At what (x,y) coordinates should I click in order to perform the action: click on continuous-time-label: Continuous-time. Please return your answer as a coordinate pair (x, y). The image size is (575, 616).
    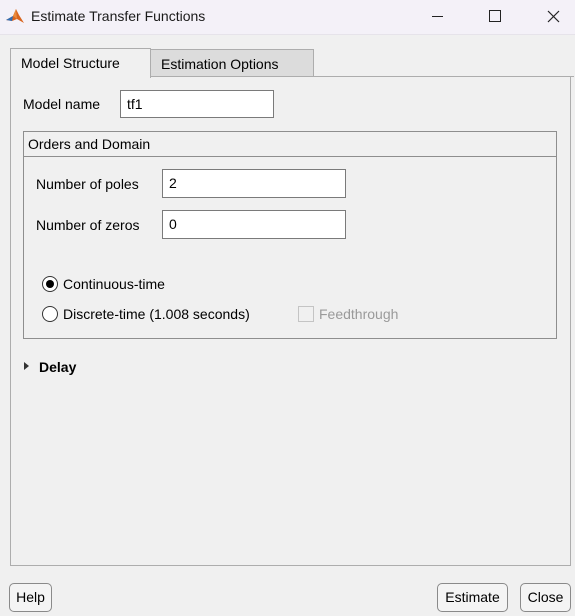
    Looking at the image, I should click on (114, 284).